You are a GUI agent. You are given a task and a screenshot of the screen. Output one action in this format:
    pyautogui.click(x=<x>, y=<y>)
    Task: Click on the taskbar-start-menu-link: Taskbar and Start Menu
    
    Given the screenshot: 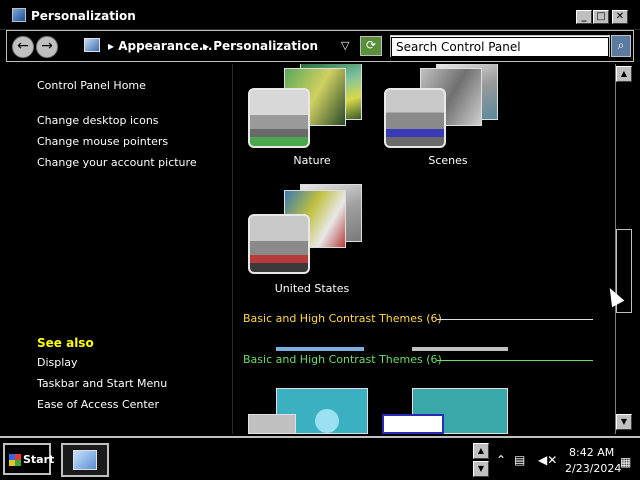 What is the action you would take?
    pyautogui.click(x=102, y=383)
    